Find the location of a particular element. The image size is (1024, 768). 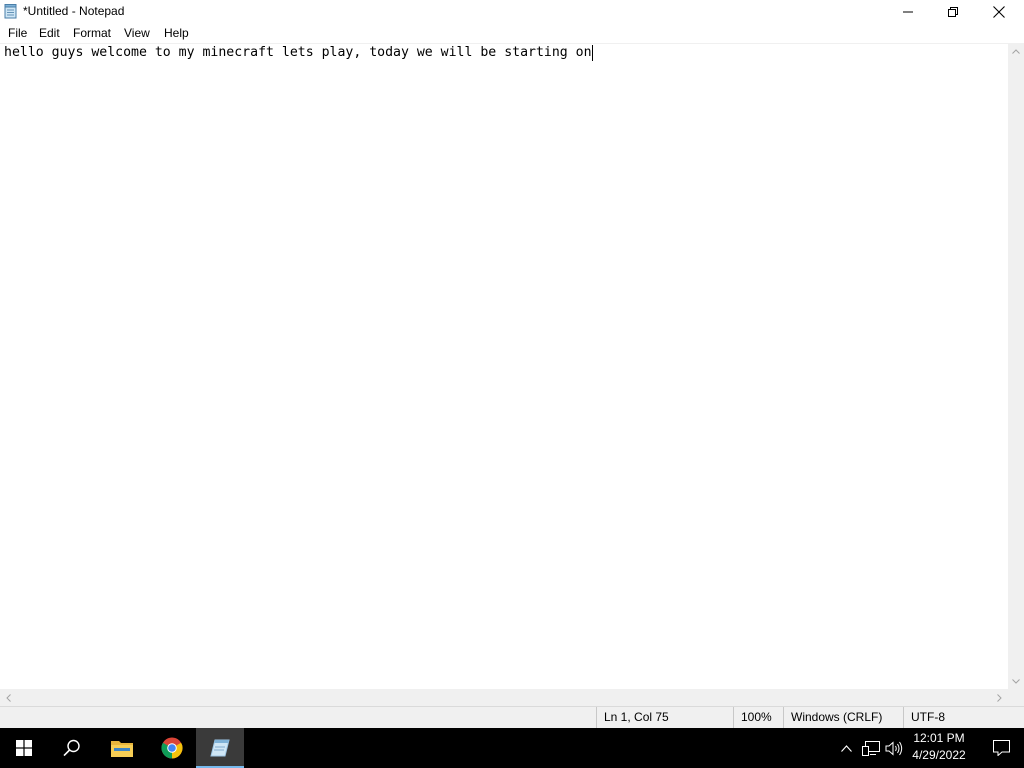

window-title: *Untitled - Notepad is located at coordinates (74, 11).